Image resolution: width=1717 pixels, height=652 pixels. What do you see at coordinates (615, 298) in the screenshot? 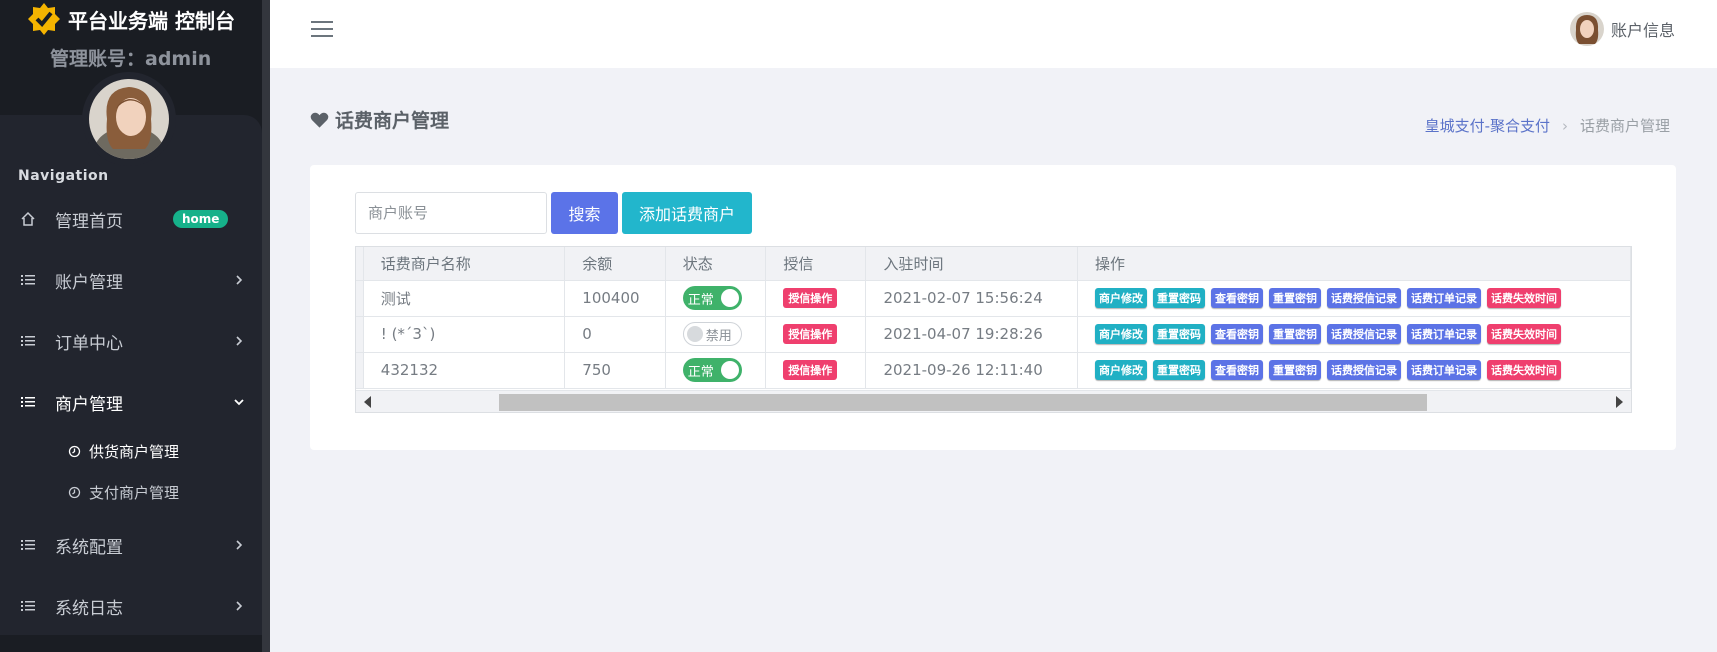
I see `balance-cell: 100400` at bounding box center [615, 298].